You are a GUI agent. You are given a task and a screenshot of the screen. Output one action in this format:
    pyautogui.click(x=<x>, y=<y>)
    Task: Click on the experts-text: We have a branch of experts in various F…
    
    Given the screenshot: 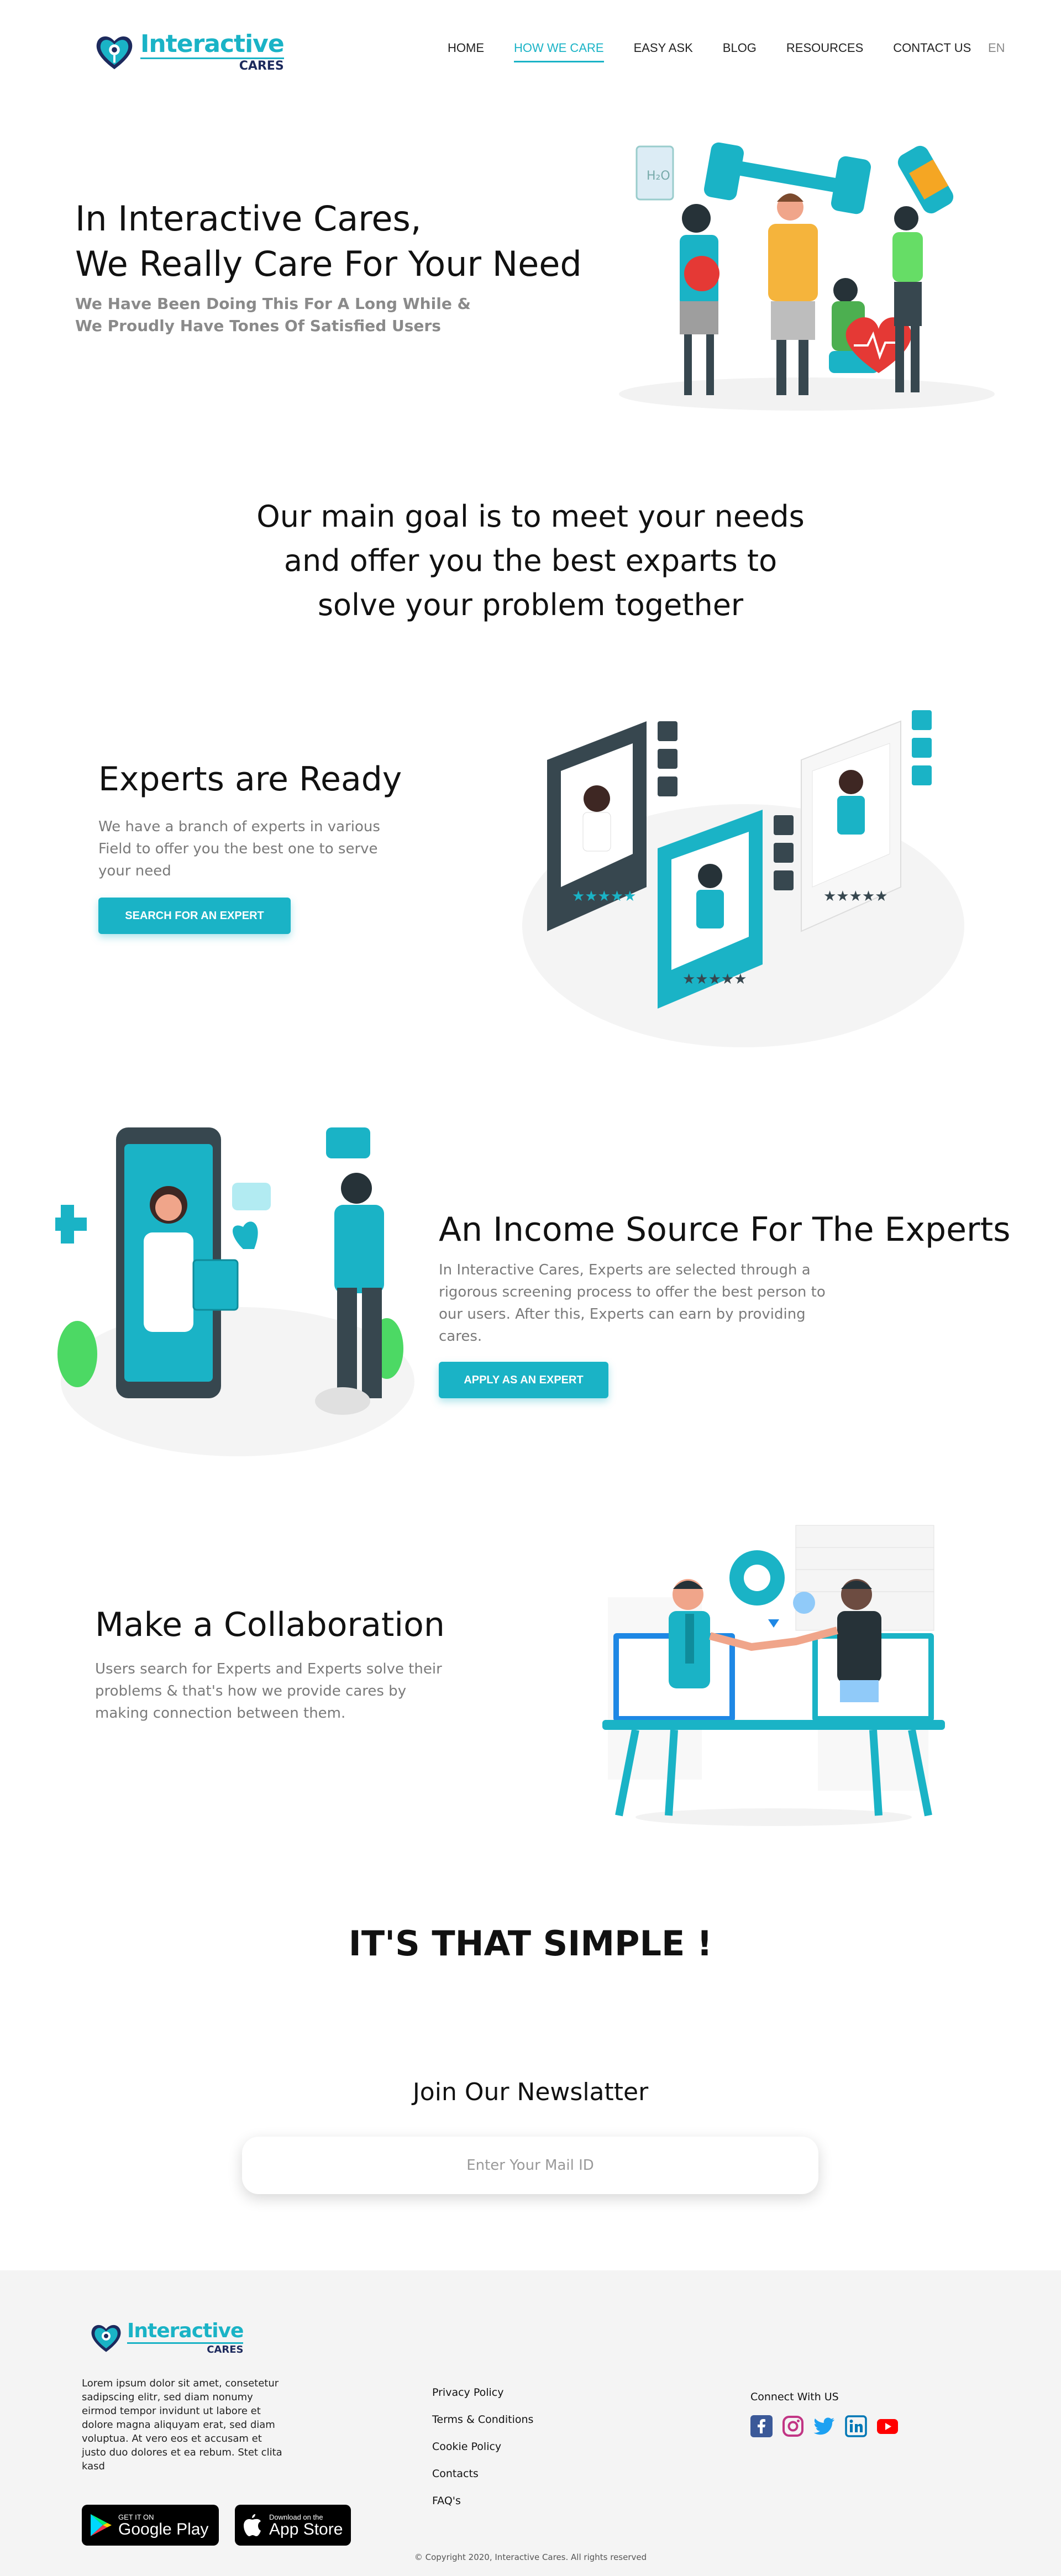 What is the action you would take?
    pyautogui.click(x=253, y=849)
    